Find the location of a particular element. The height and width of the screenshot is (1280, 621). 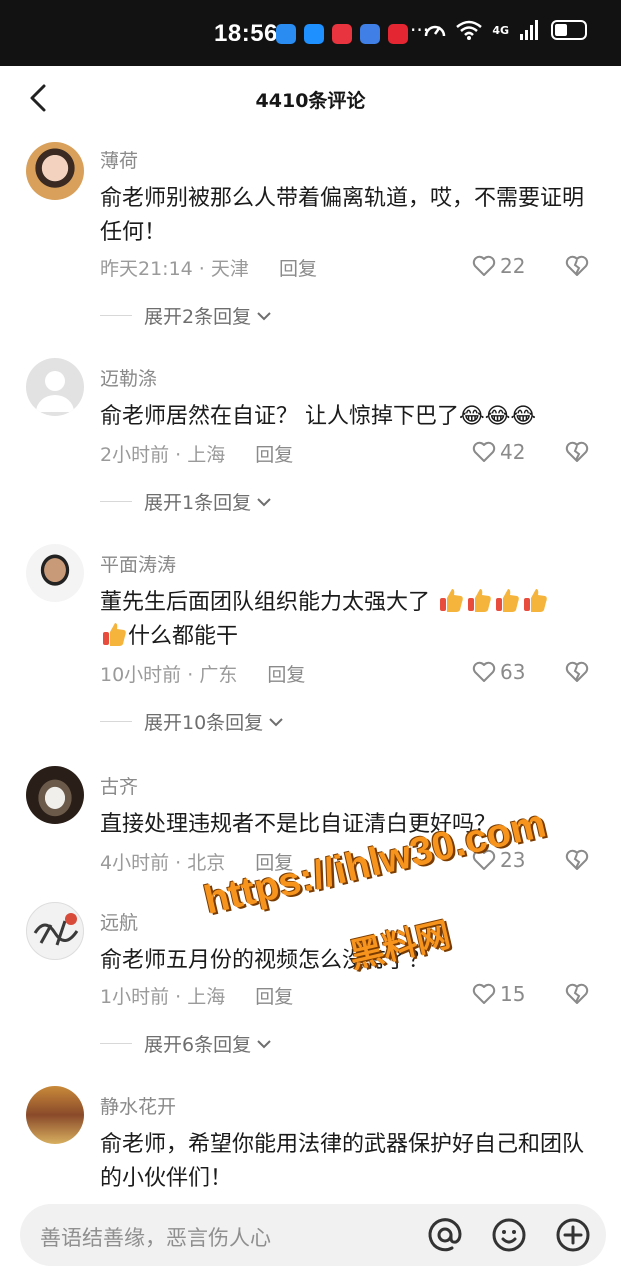

page-title: 4410条评论 is located at coordinates (310, 101).